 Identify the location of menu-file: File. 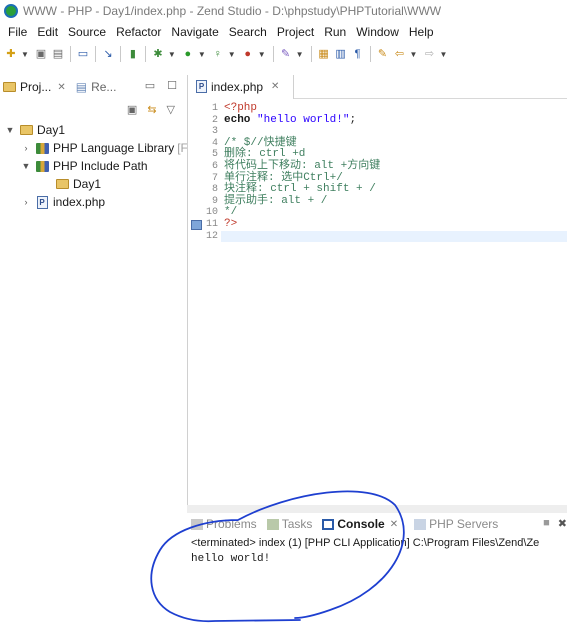
(17, 32).